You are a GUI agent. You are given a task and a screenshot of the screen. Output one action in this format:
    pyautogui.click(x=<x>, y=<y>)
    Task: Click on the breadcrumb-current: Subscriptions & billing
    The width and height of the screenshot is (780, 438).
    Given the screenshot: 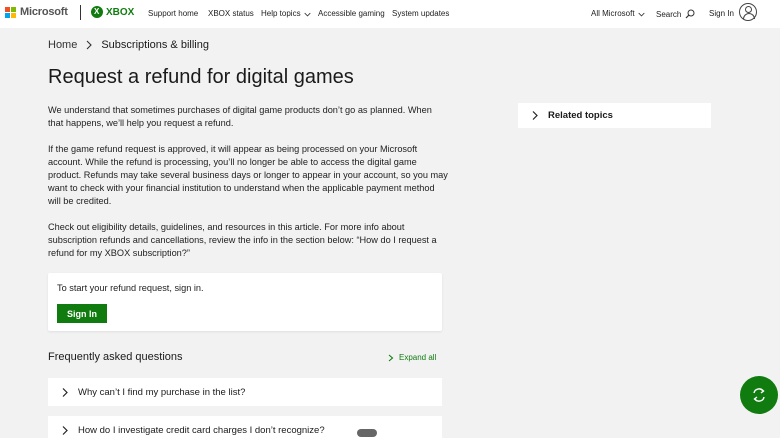 What is the action you would take?
    pyautogui.click(x=155, y=45)
    